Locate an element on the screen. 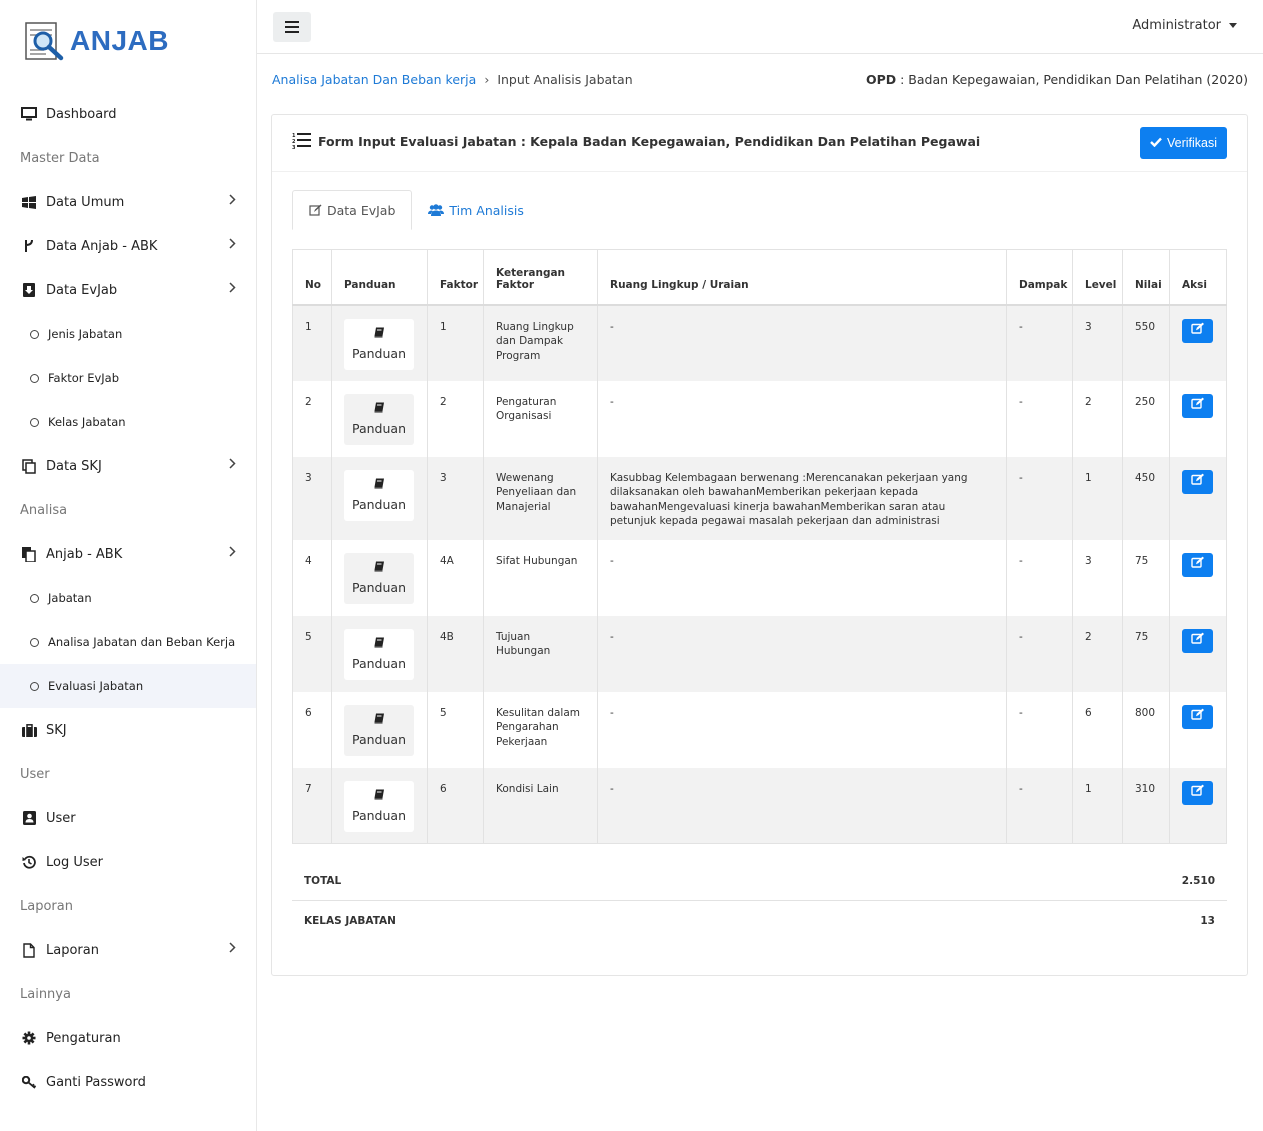 This screenshot has width=1263, height=1131. sidebar-item-anjab-abk: Anjab - ABK is located at coordinates (128, 554).